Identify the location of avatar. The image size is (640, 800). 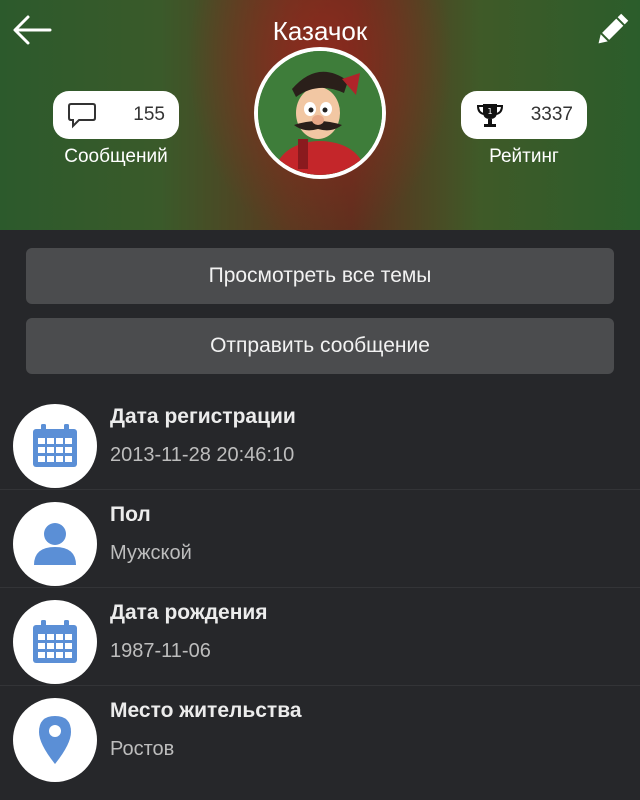
(320, 113).